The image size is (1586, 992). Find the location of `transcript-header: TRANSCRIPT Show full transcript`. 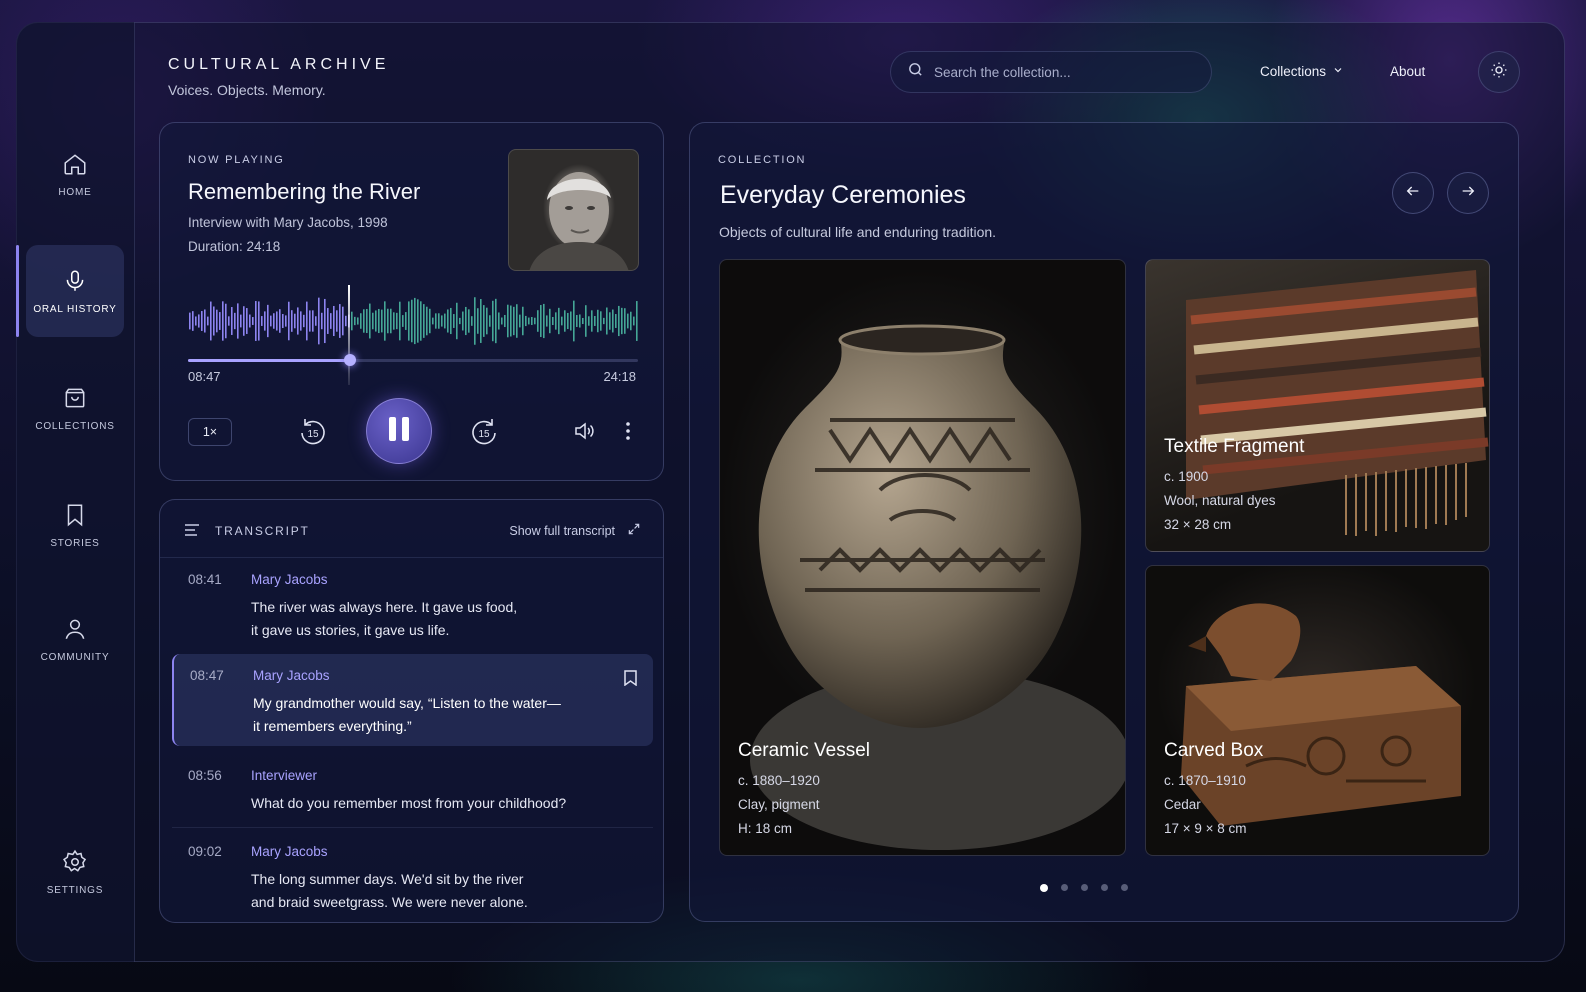

transcript-header: TRANSCRIPT Show full transcript is located at coordinates (411, 529).